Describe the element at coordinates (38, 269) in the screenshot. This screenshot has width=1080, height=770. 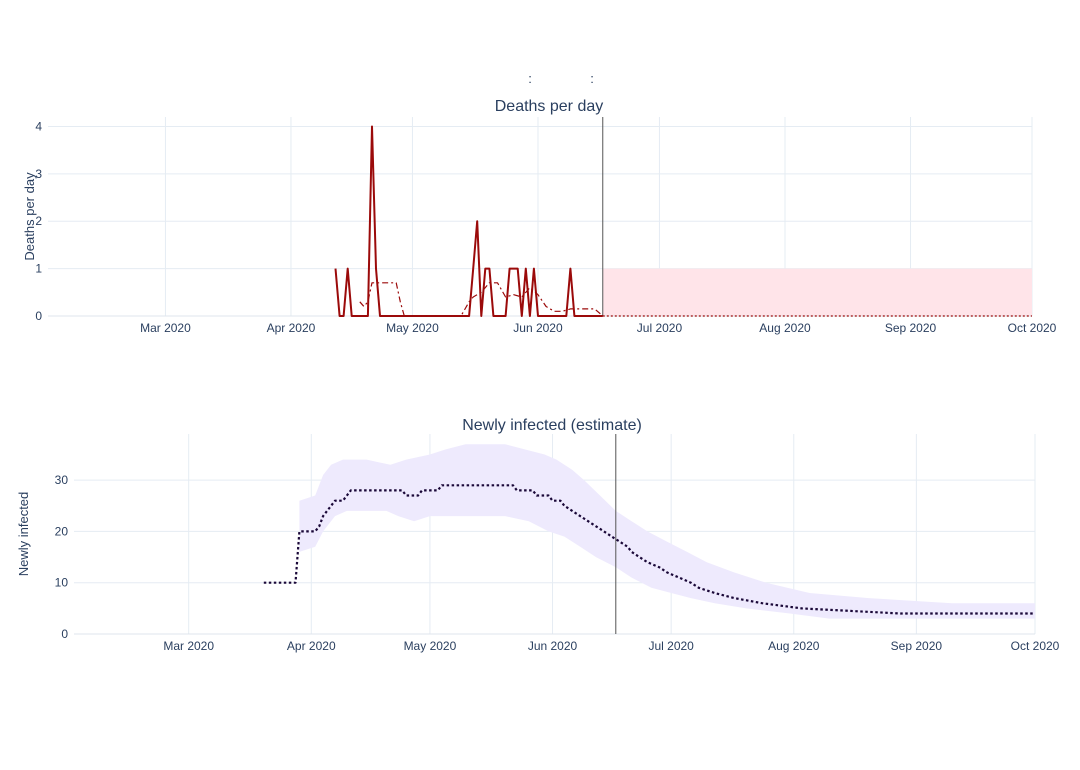
I see `y-tick-label: 1` at that location.